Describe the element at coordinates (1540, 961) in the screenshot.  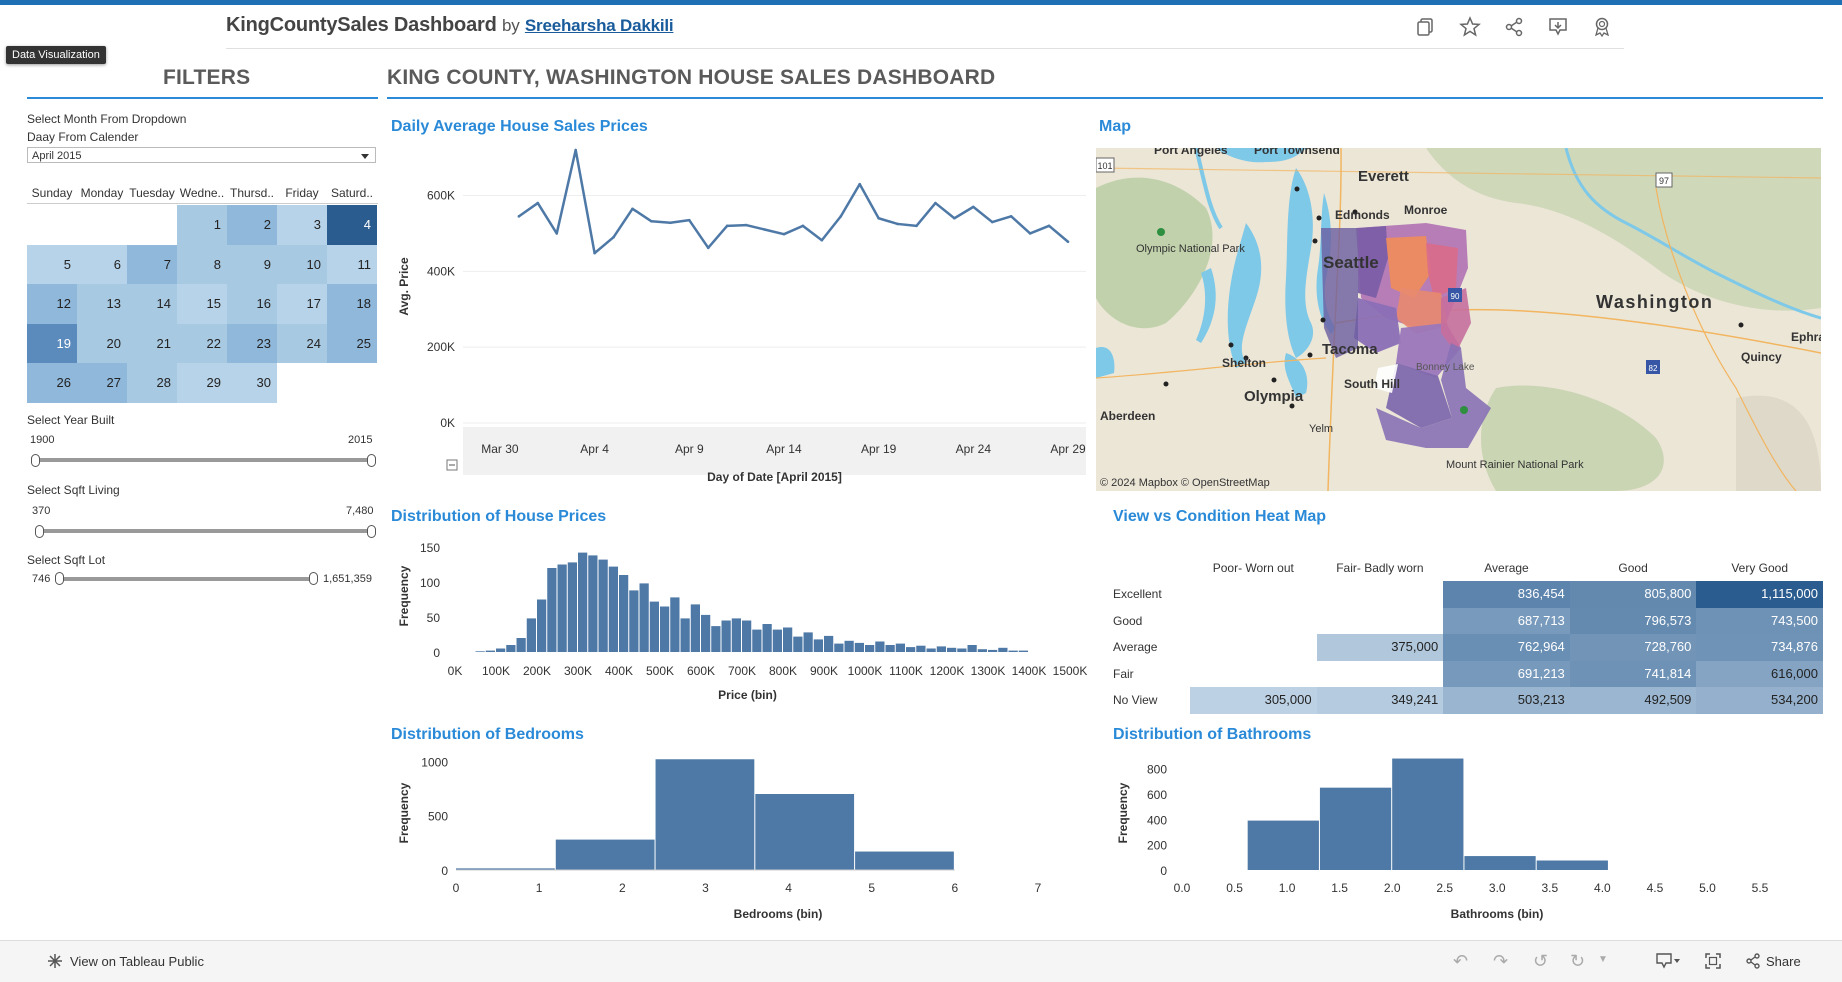
I see `revert-icon: ↺` at that location.